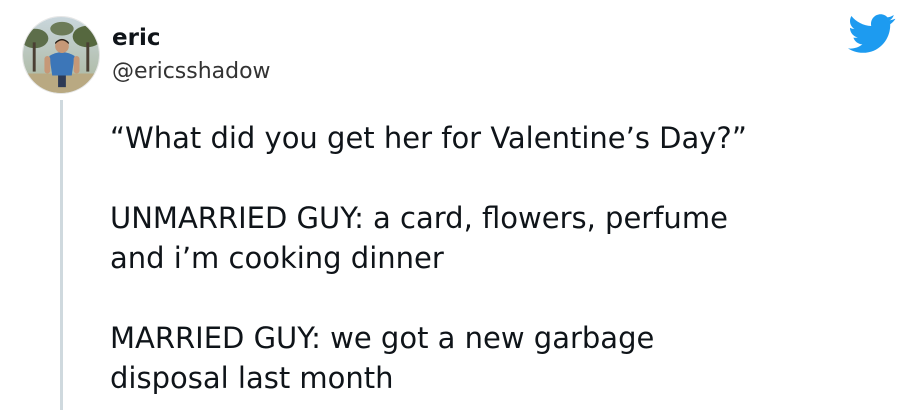 The width and height of the screenshot is (924, 410). Describe the element at coordinates (872, 34) in the screenshot. I see `twitter-bird-icon` at that location.